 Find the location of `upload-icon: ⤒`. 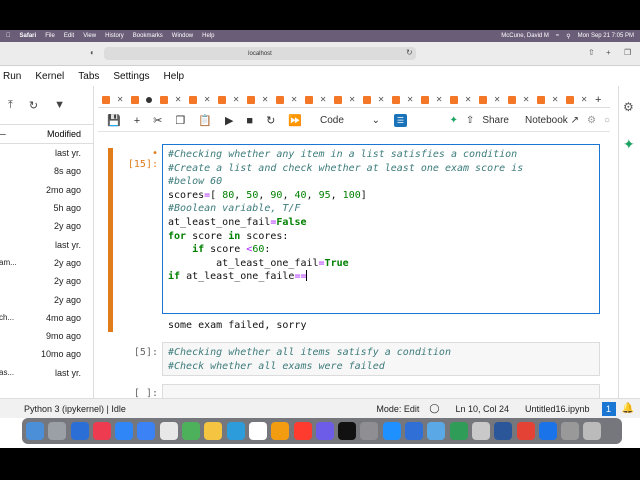

upload-icon: ⤒ is located at coordinates (10, 105).